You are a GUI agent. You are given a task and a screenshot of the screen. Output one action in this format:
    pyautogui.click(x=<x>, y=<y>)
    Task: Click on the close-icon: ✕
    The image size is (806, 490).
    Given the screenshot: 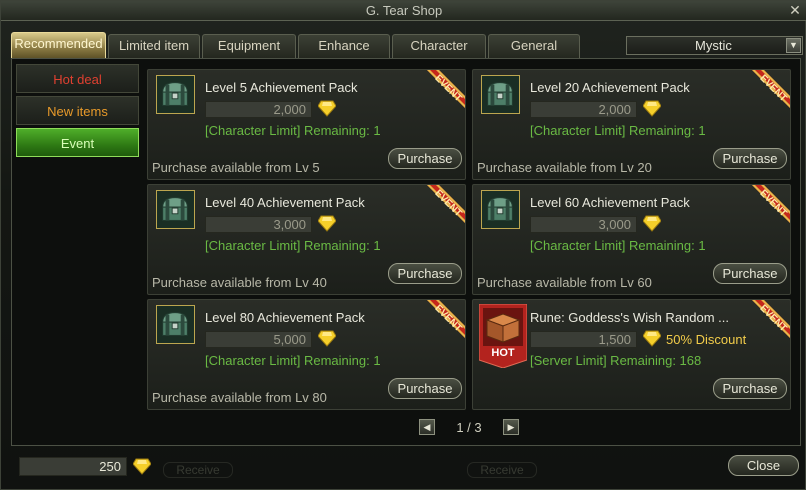 What is the action you would take?
    pyautogui.click(x=795, y=10)
    